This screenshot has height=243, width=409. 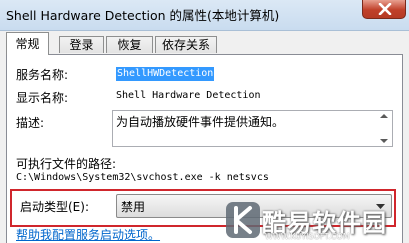 I want to click on tab-recovery: 恢复, so click(x=129, y=44).